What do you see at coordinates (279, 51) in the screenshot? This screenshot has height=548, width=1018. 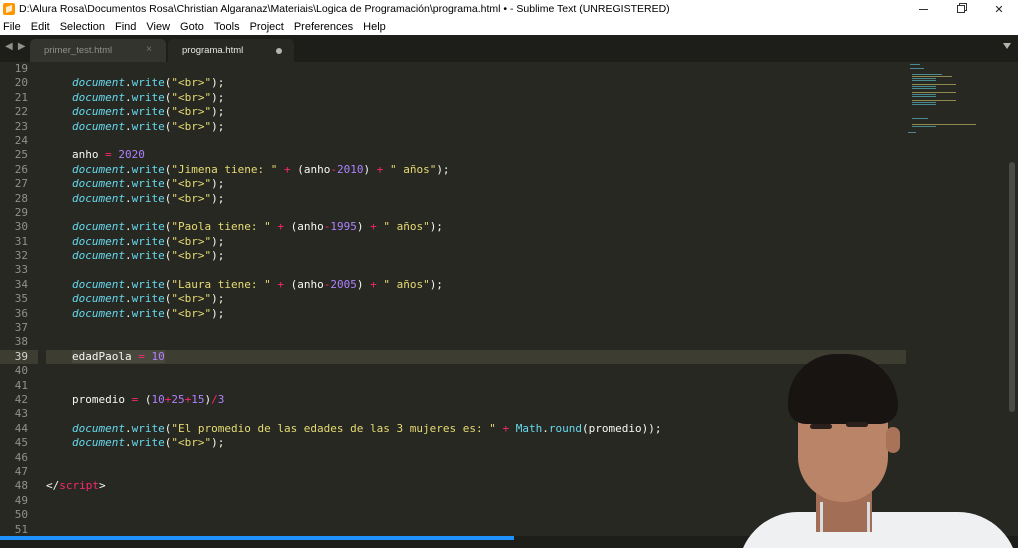 I see `unsaved-dot-icon` at bounding box center [279, 51].